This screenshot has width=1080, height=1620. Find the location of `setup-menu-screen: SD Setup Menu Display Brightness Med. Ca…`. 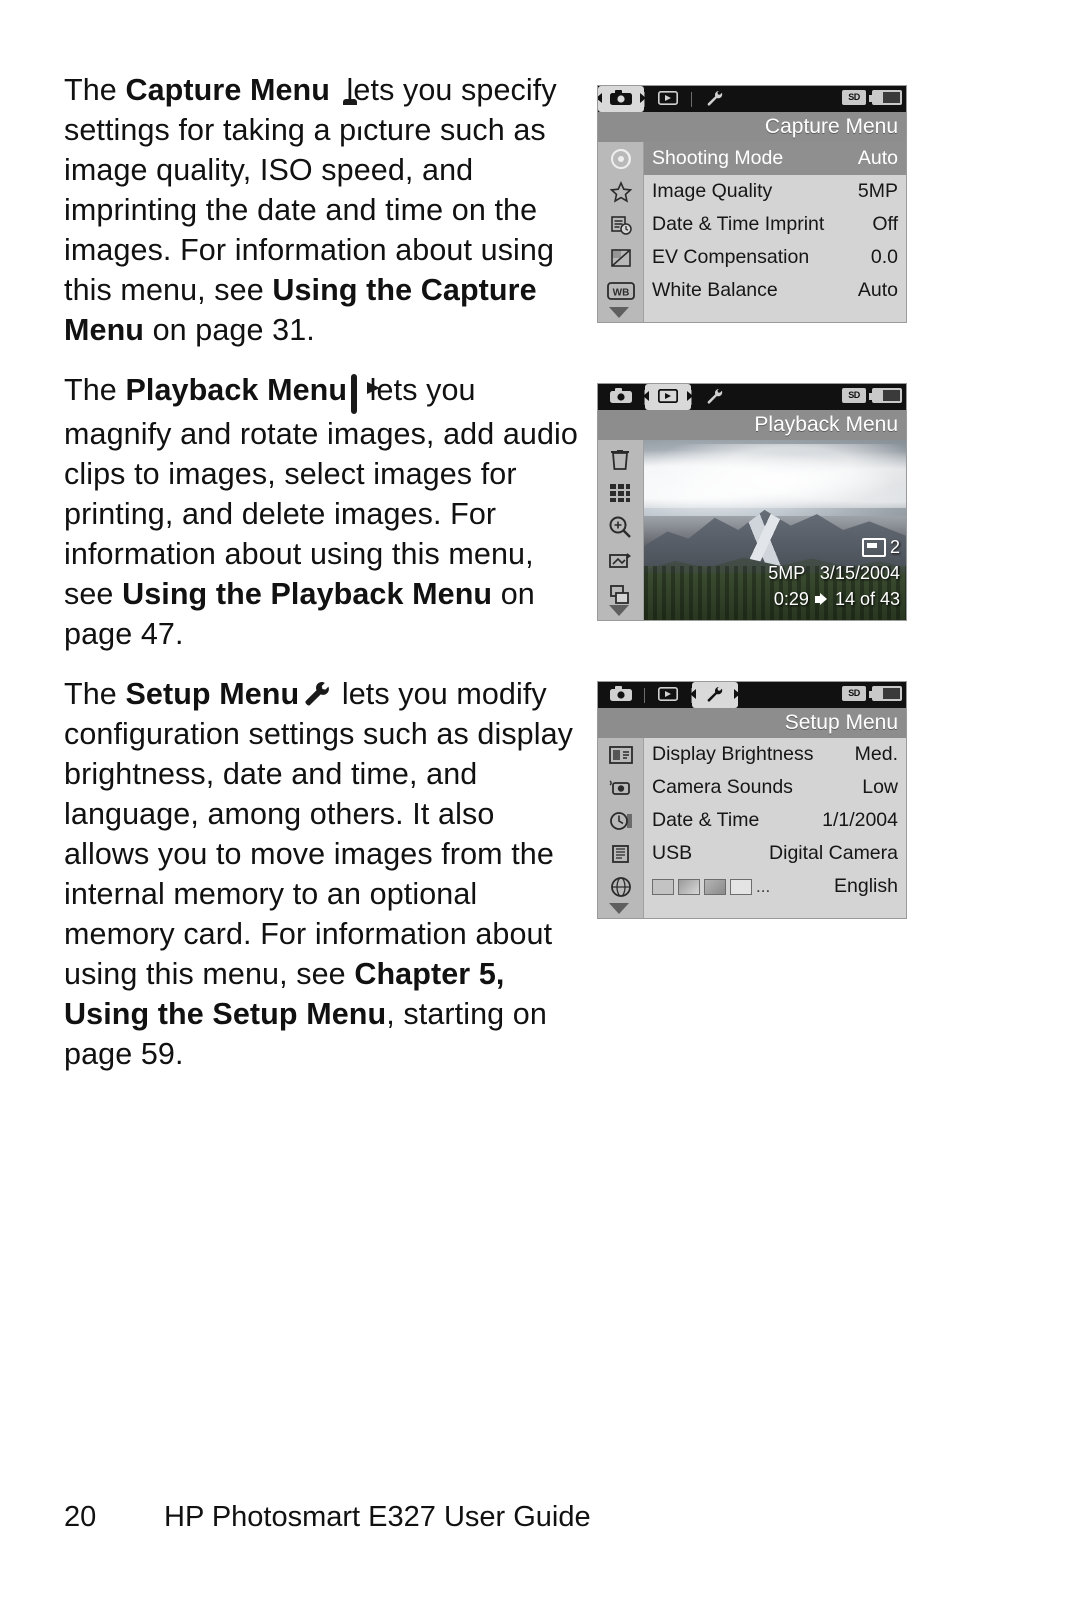

setup-menu-screen: SD Setup Menu Display Brightness Med. Ca… is located at coordinates (752, 800).